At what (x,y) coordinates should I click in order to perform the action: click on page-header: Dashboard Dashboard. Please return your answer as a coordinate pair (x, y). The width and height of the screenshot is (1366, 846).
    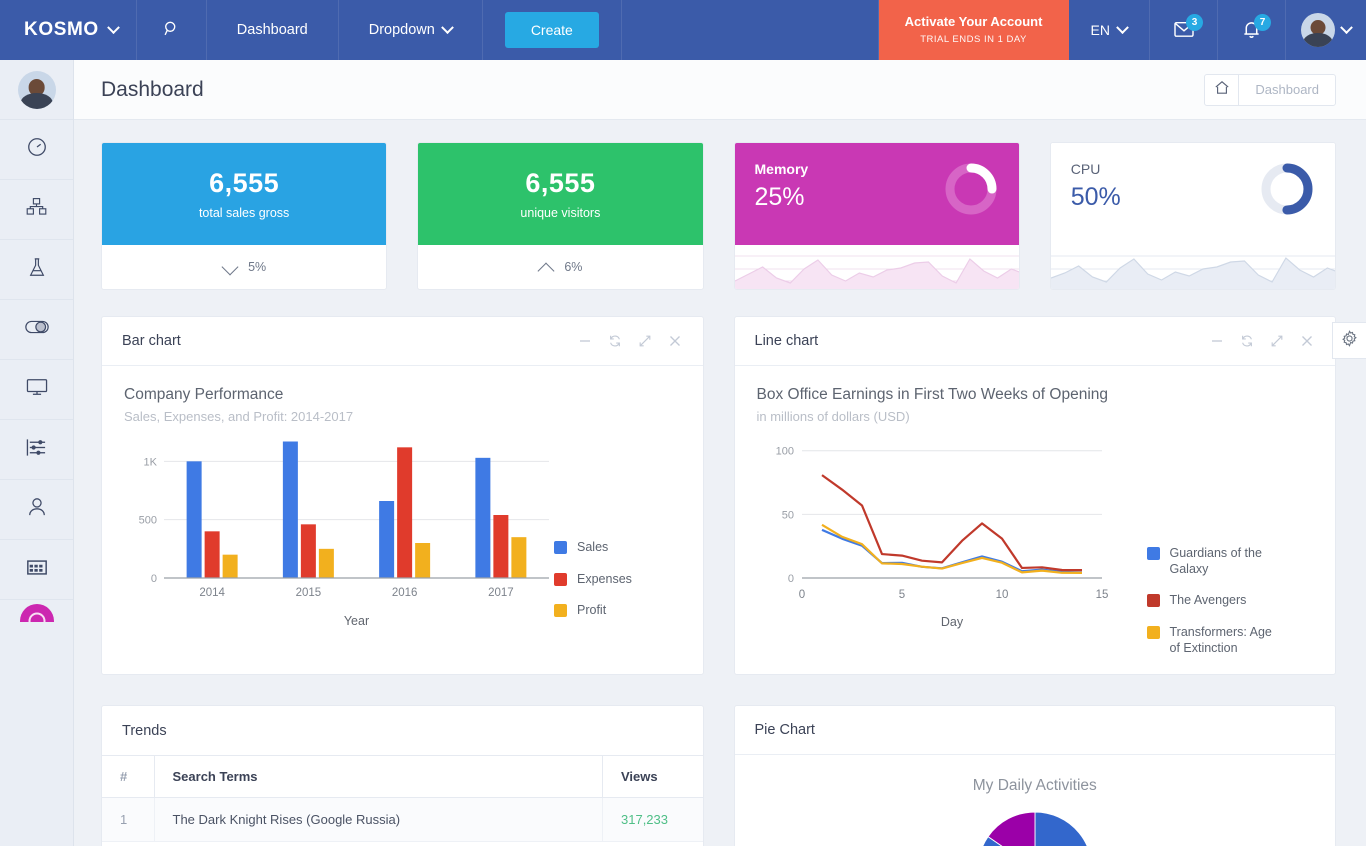
    Looking at the image, I should click on (720, 90).